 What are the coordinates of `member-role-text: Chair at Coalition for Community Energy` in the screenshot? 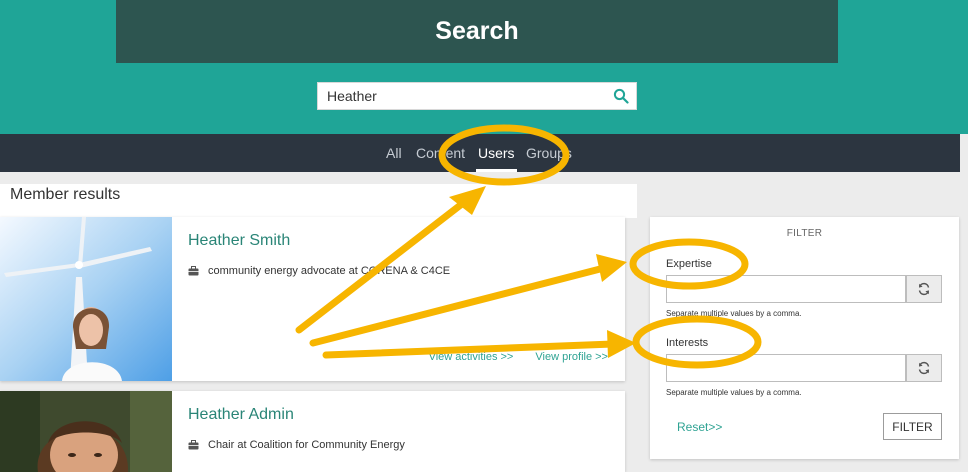 It's located at (306, 445).